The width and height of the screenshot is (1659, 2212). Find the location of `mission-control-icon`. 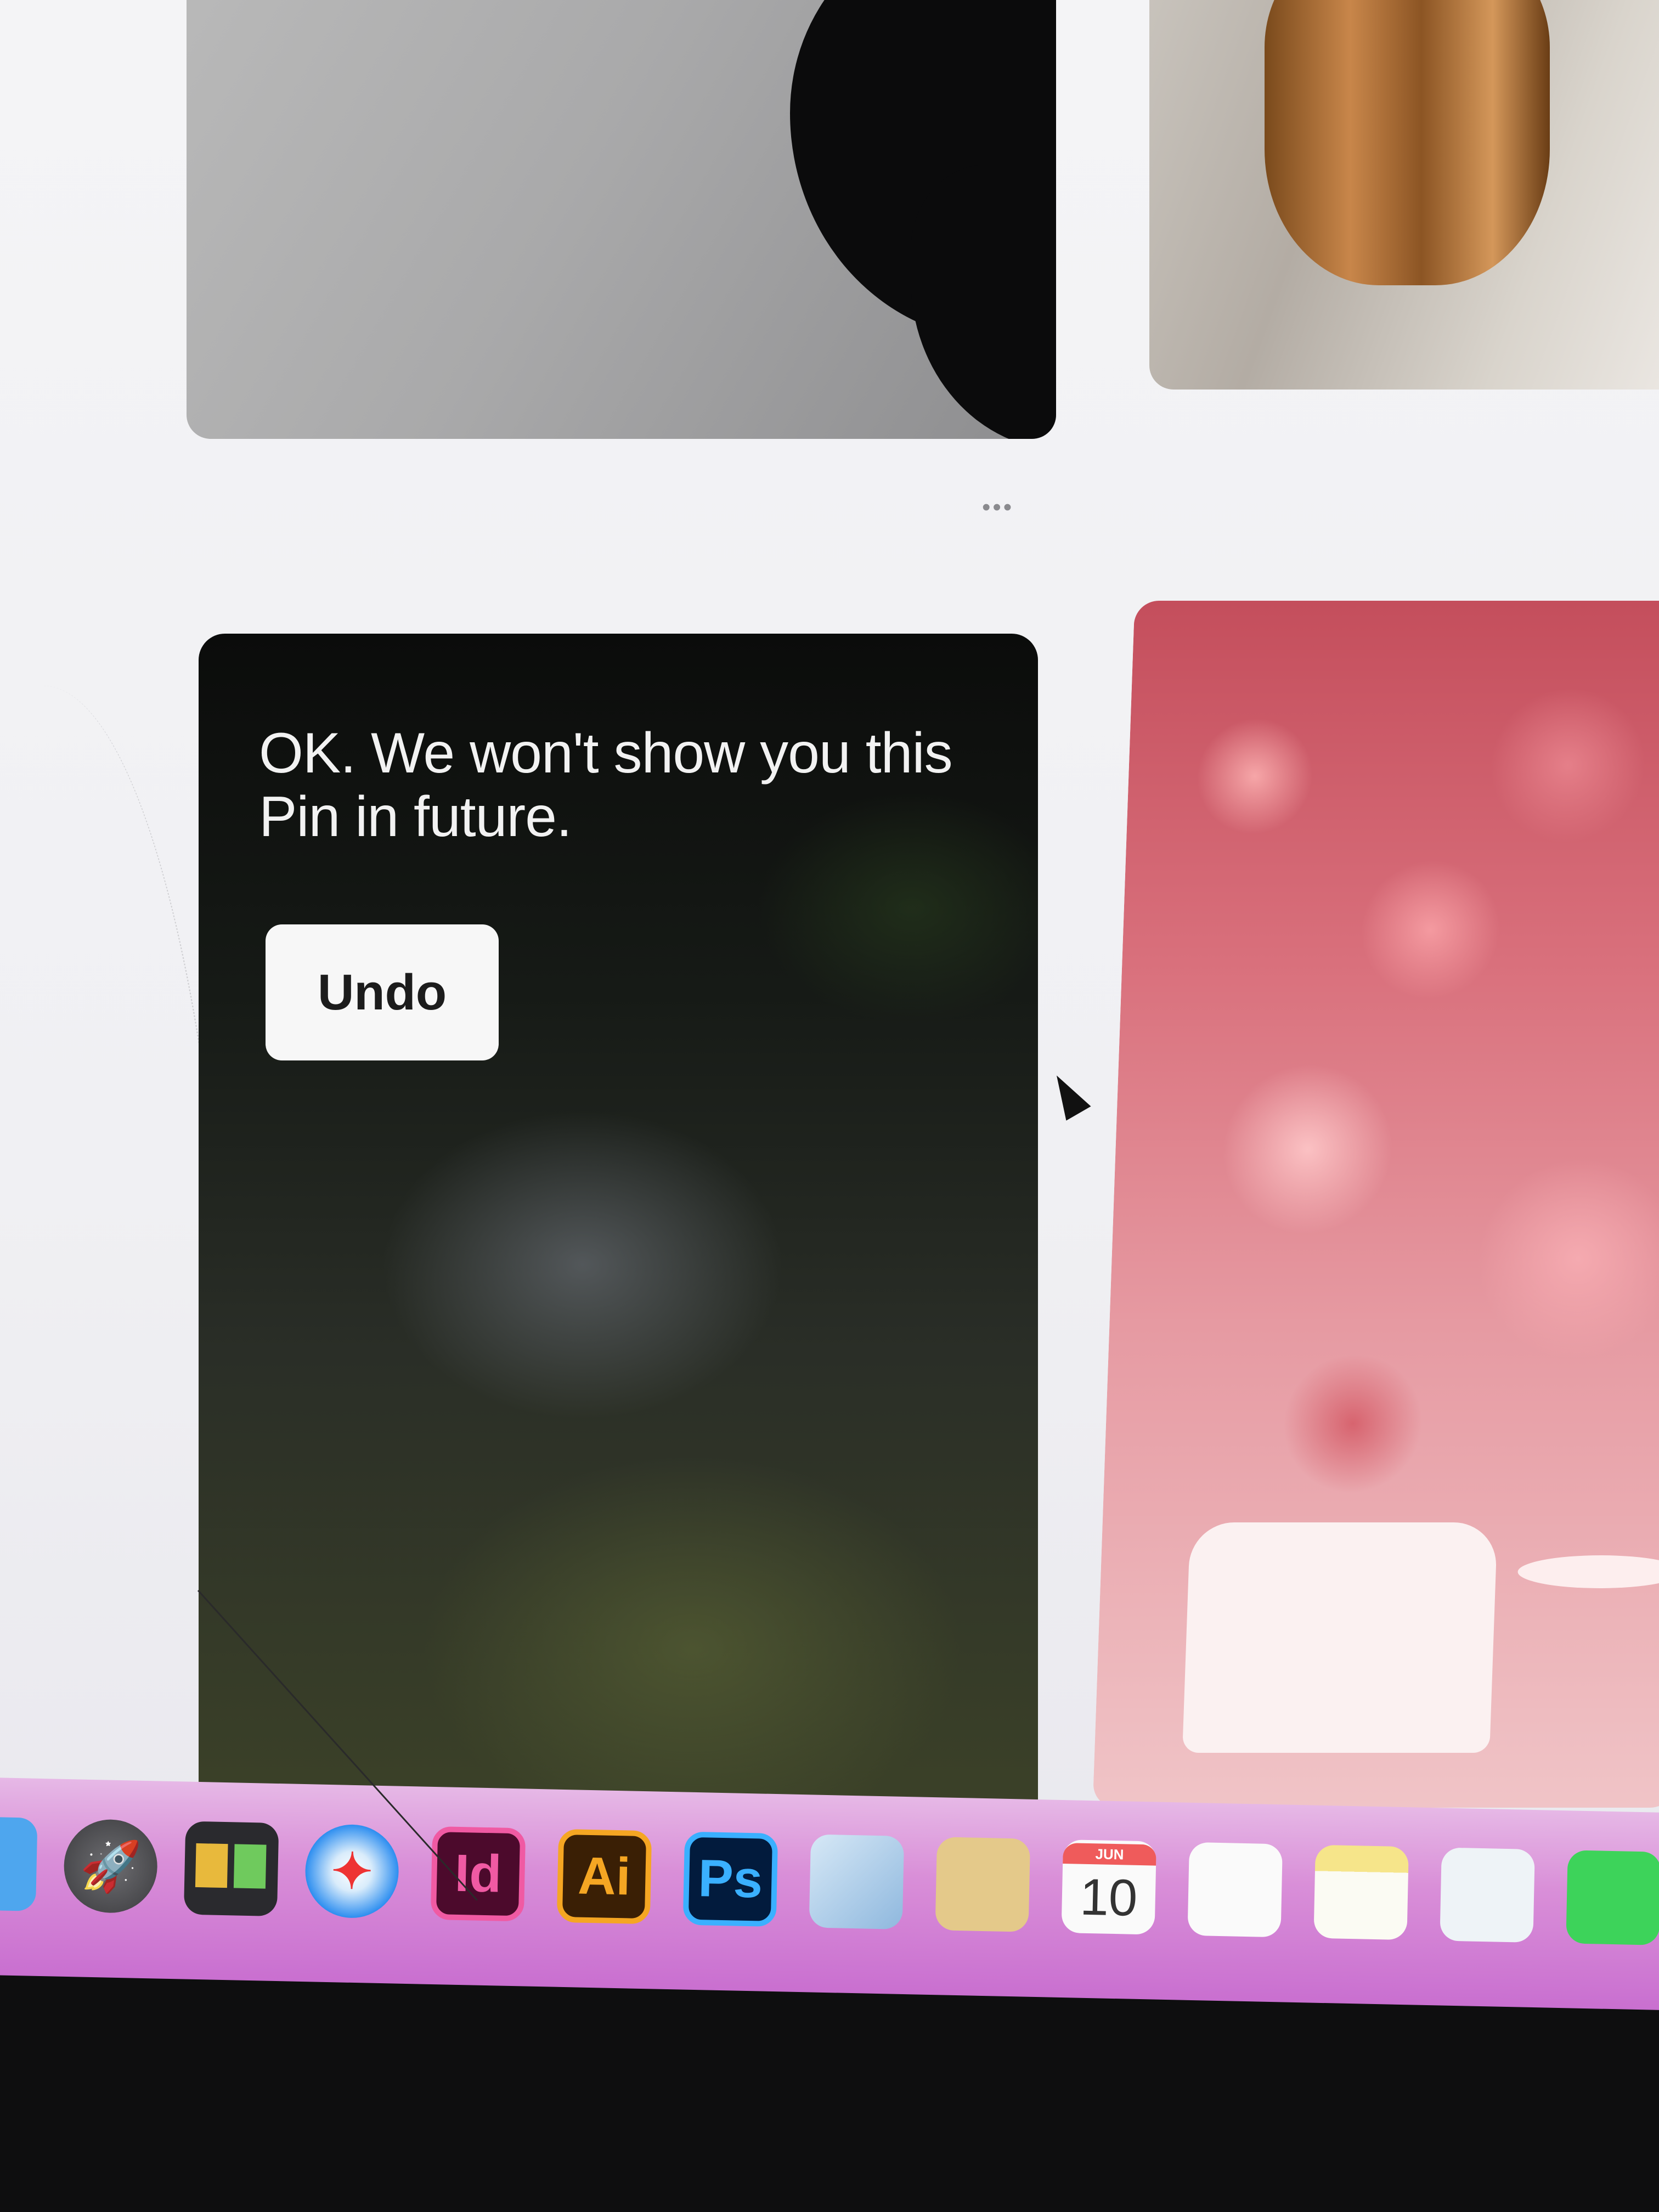

mission-control-icon is located at coordinates (231, 1869).